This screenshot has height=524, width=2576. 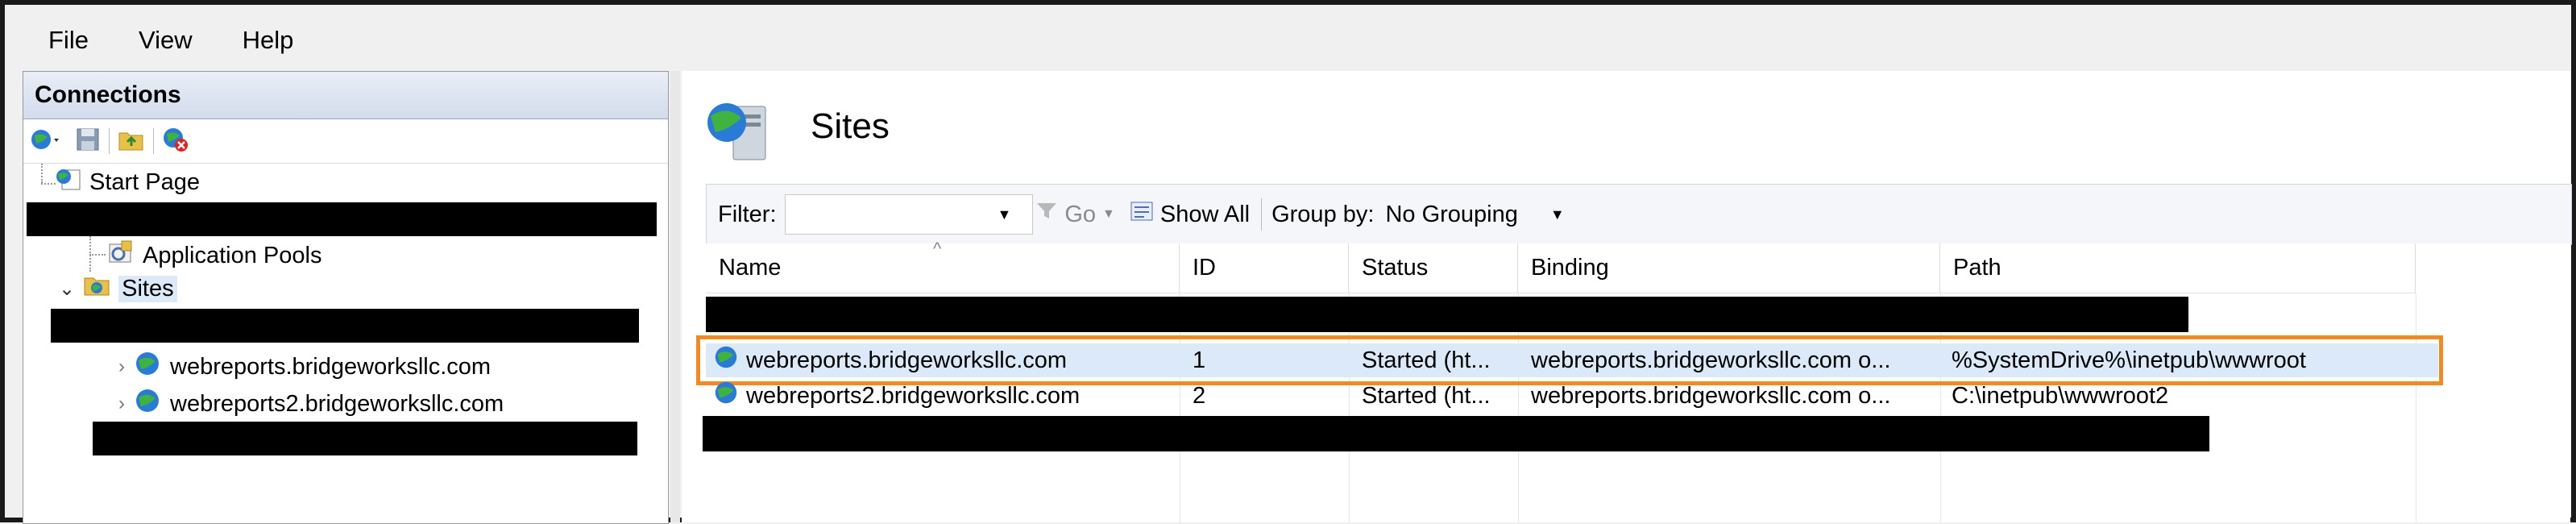 I want to click on sort-ascending-icon: ^, so click(x=937, y=249).